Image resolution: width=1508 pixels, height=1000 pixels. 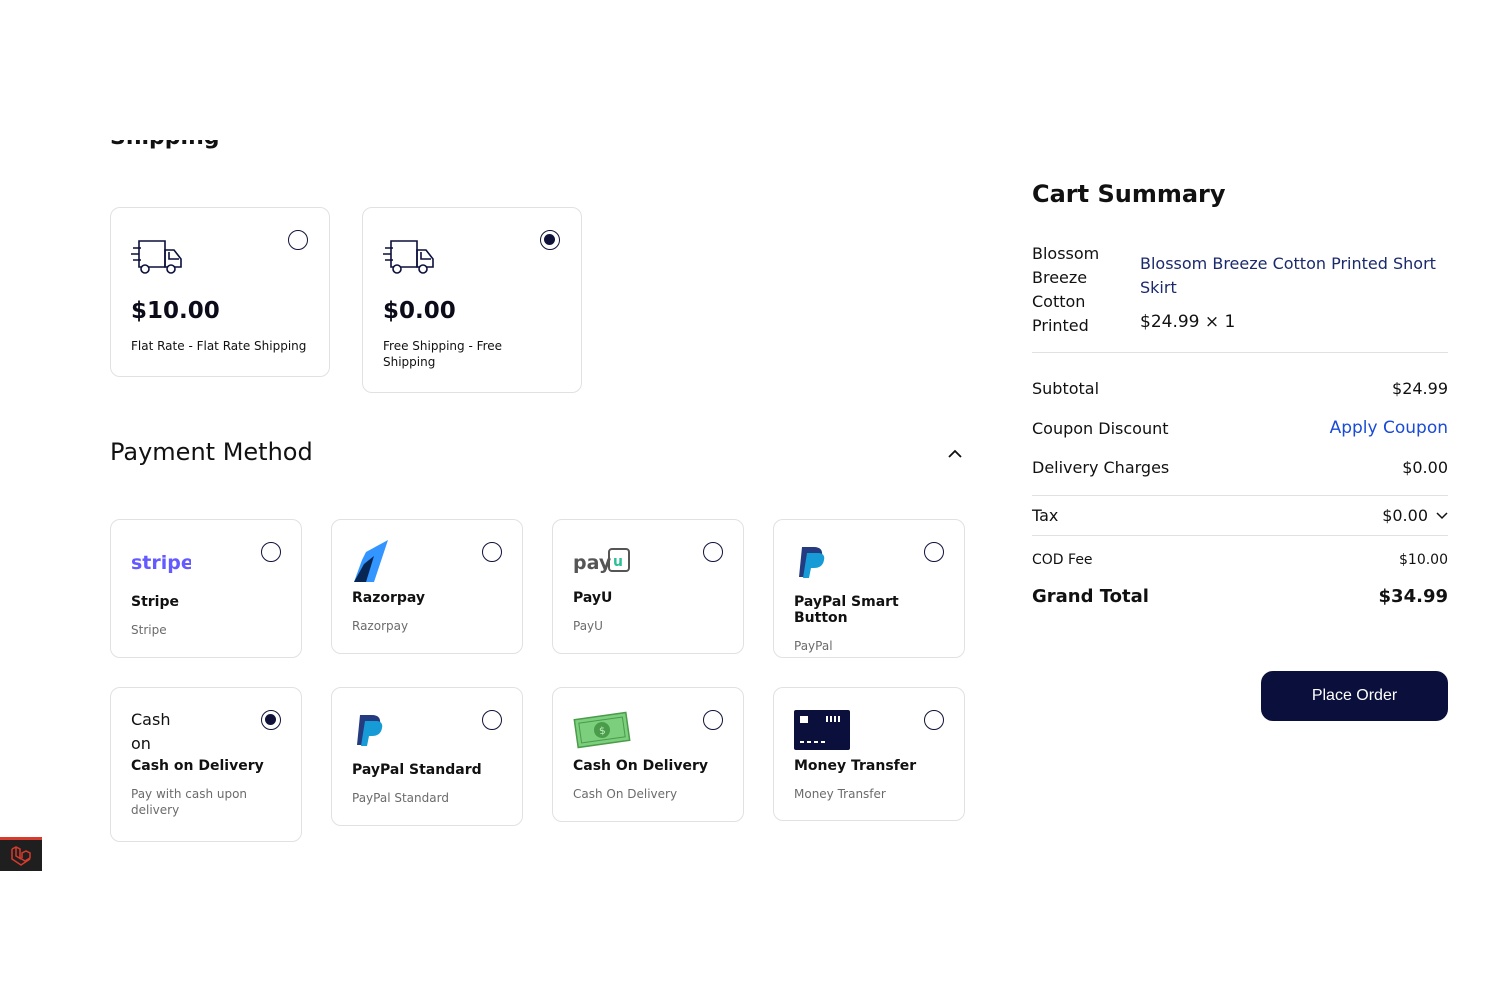 What do you see at coordinates (1442, 515) in the screenshot?
I see `chevron-down-icon` at bounding box center [1442, 515].